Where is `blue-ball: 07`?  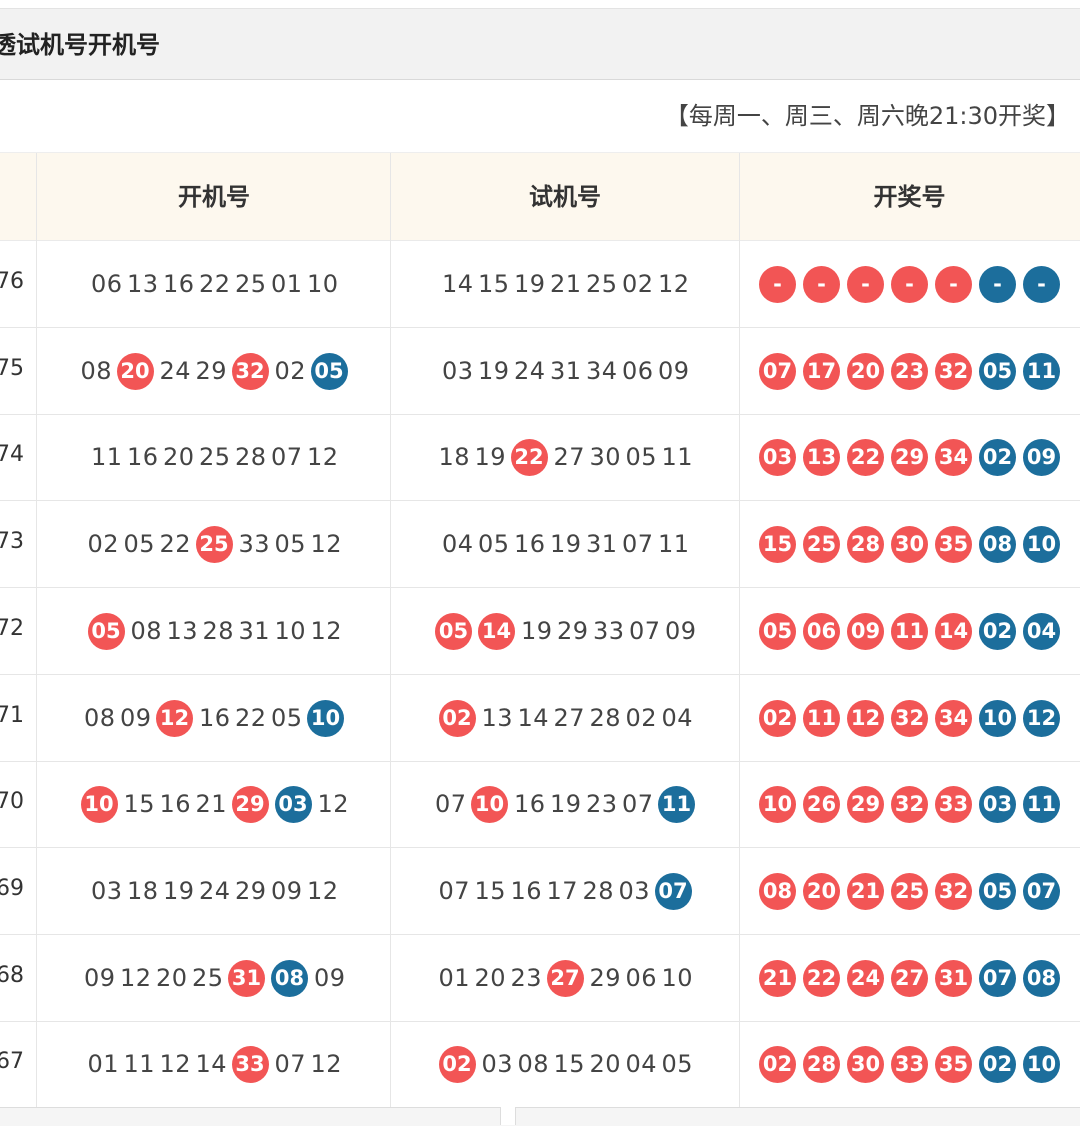 blue-ball: 07 is located at coordinates (1041, 891).